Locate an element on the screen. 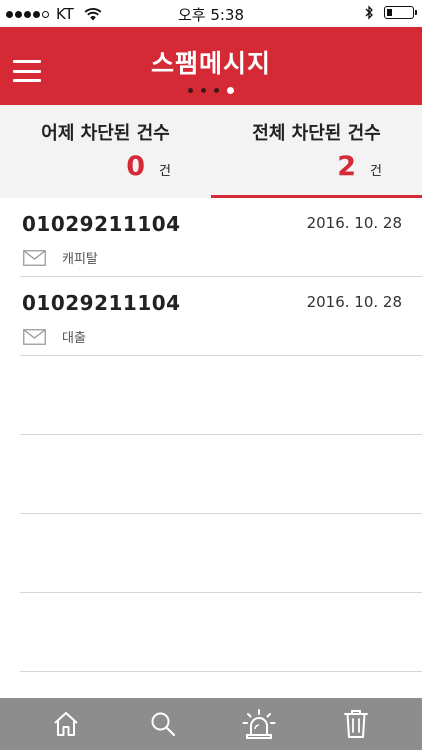 The width and height of the screenshot is (422, 750). status-right is located at coordinates (391, 12).